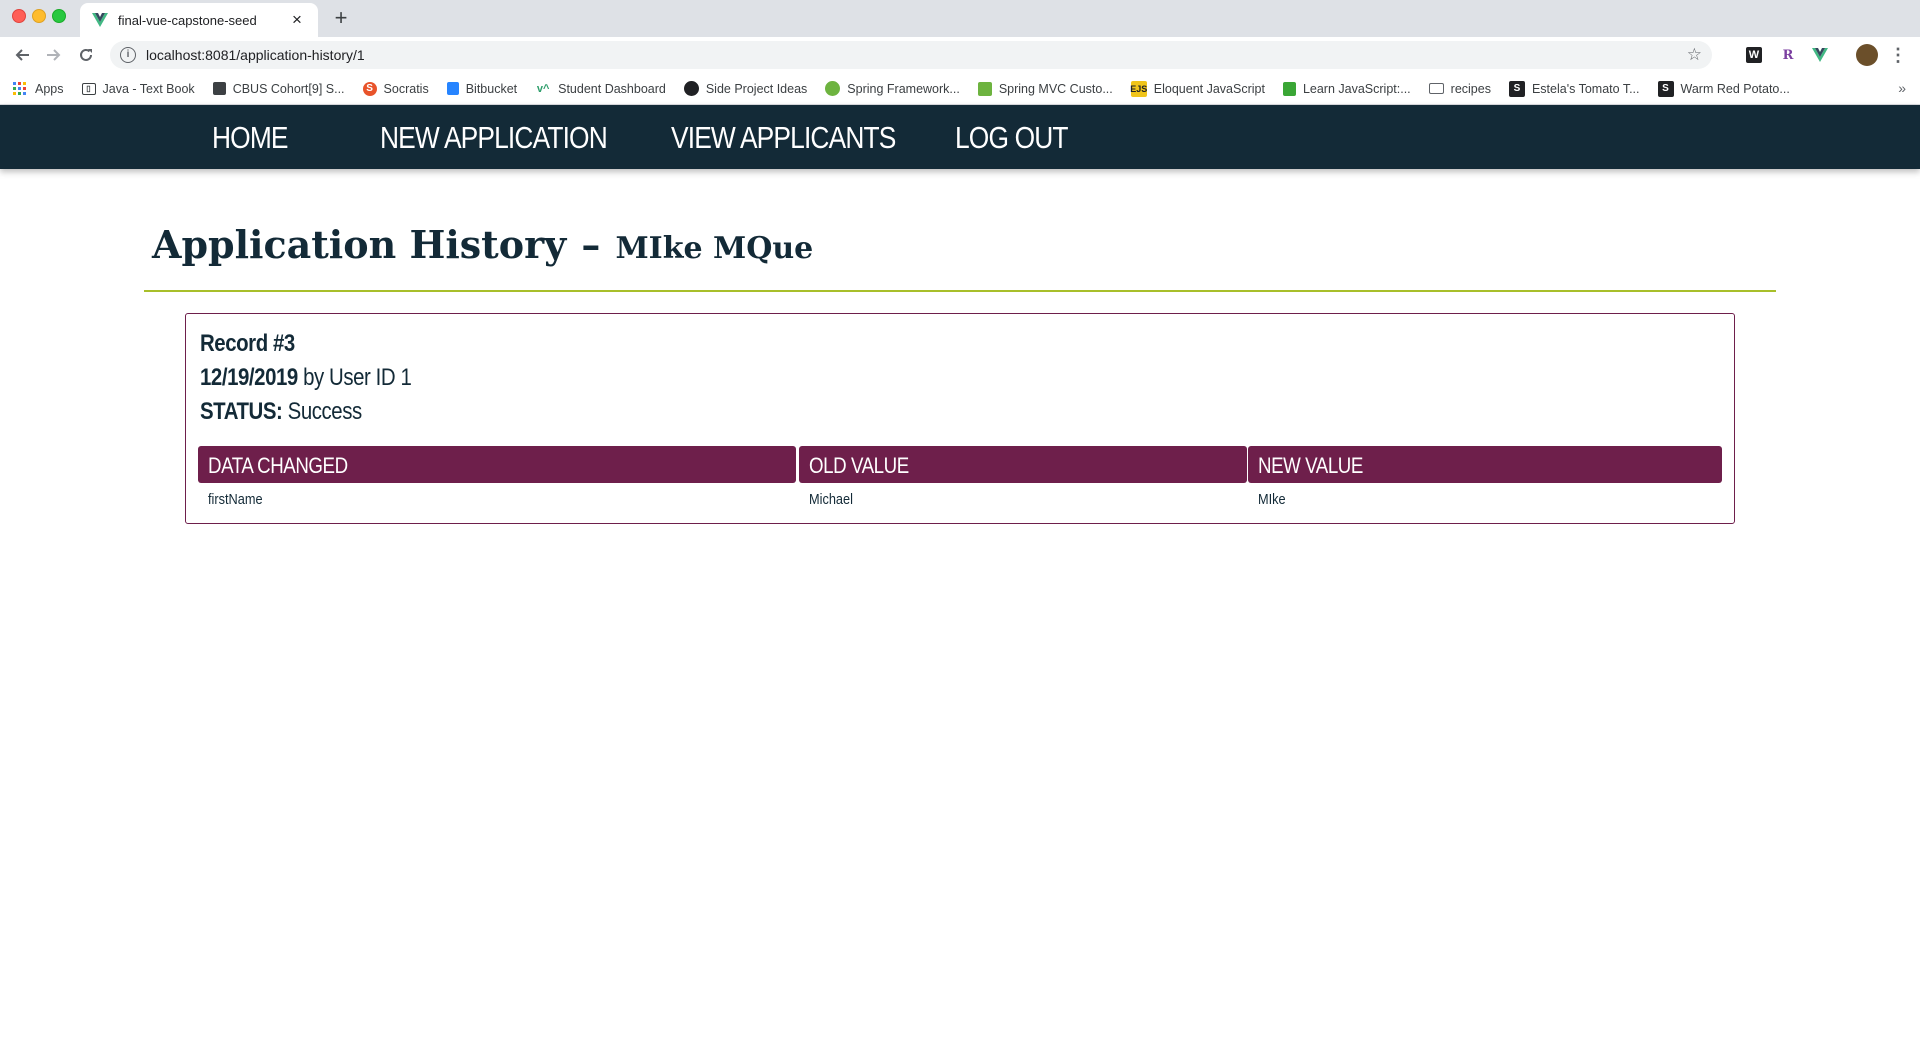  What do you see at coordinates (255, 55) in the screenshot?
I see `url-text: localhost:8081/application-history/1` at bounding box center [255, 55].